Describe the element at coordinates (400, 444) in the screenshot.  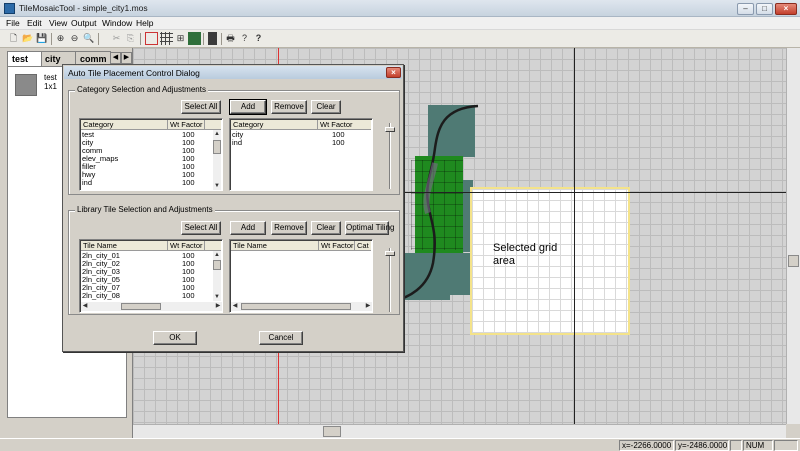
I see `status-bar: x=-2266.0000 y=-2486.0000 NUM` at that location.